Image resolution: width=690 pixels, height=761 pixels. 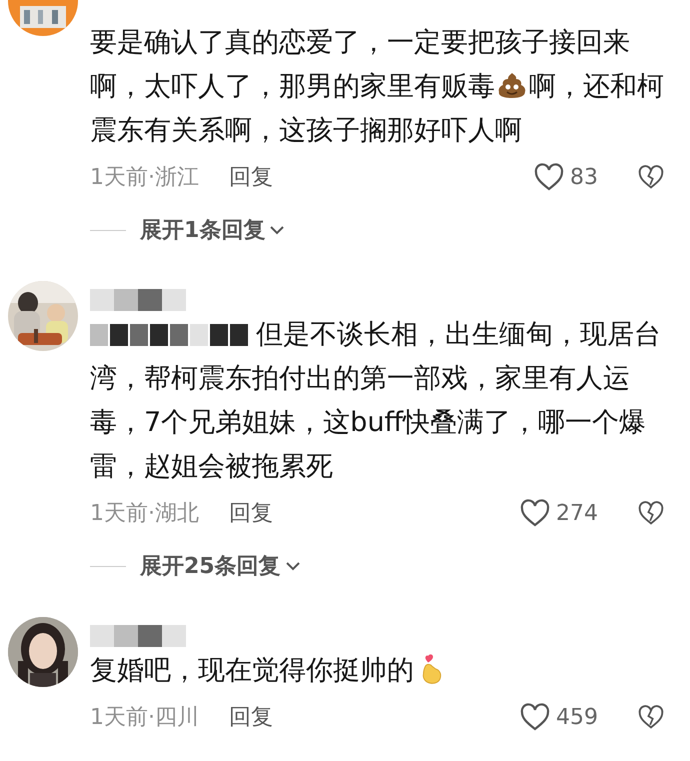 What do you see at coordinates (577, 513) in the screenshot?
I see `like-count: 274` at bounding box center [577, 513].